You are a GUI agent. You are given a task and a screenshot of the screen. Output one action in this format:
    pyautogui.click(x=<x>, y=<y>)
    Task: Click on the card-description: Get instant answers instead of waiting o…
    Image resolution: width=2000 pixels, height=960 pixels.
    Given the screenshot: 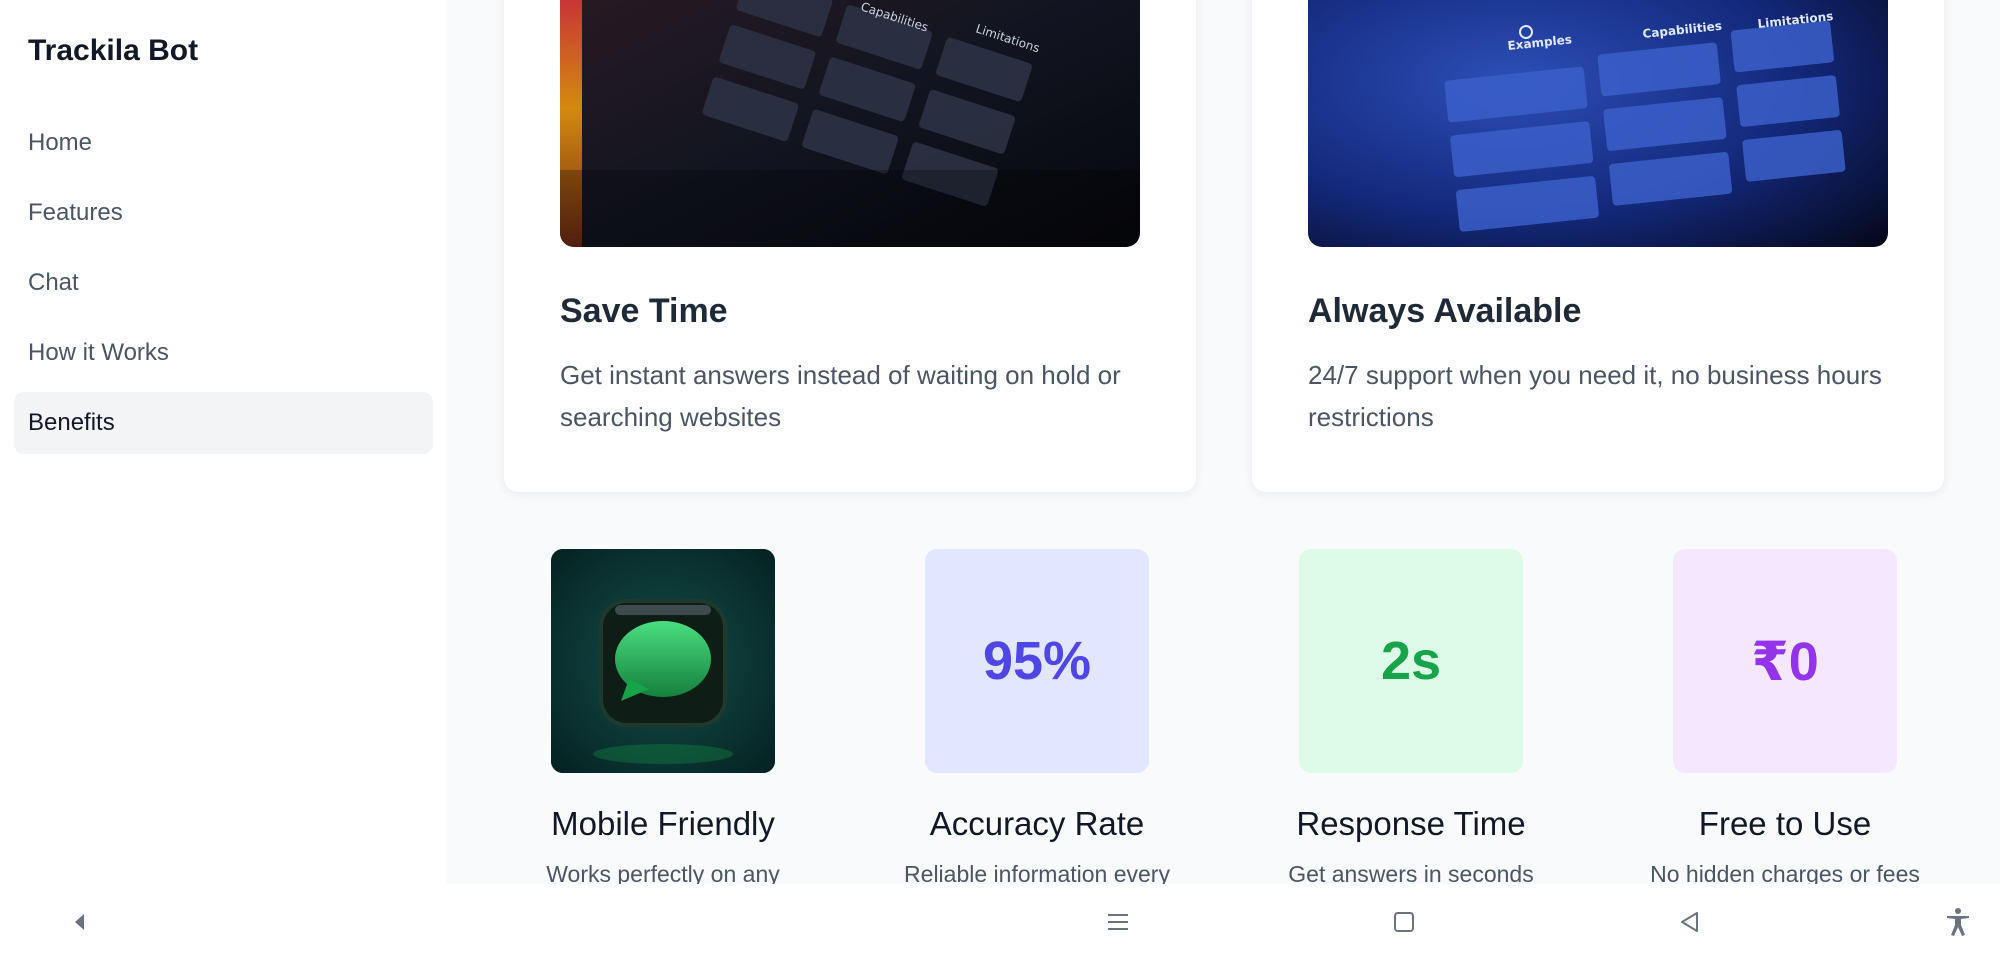 What is the action you would take?
    pyautogui.click(x=840, y=396)
    